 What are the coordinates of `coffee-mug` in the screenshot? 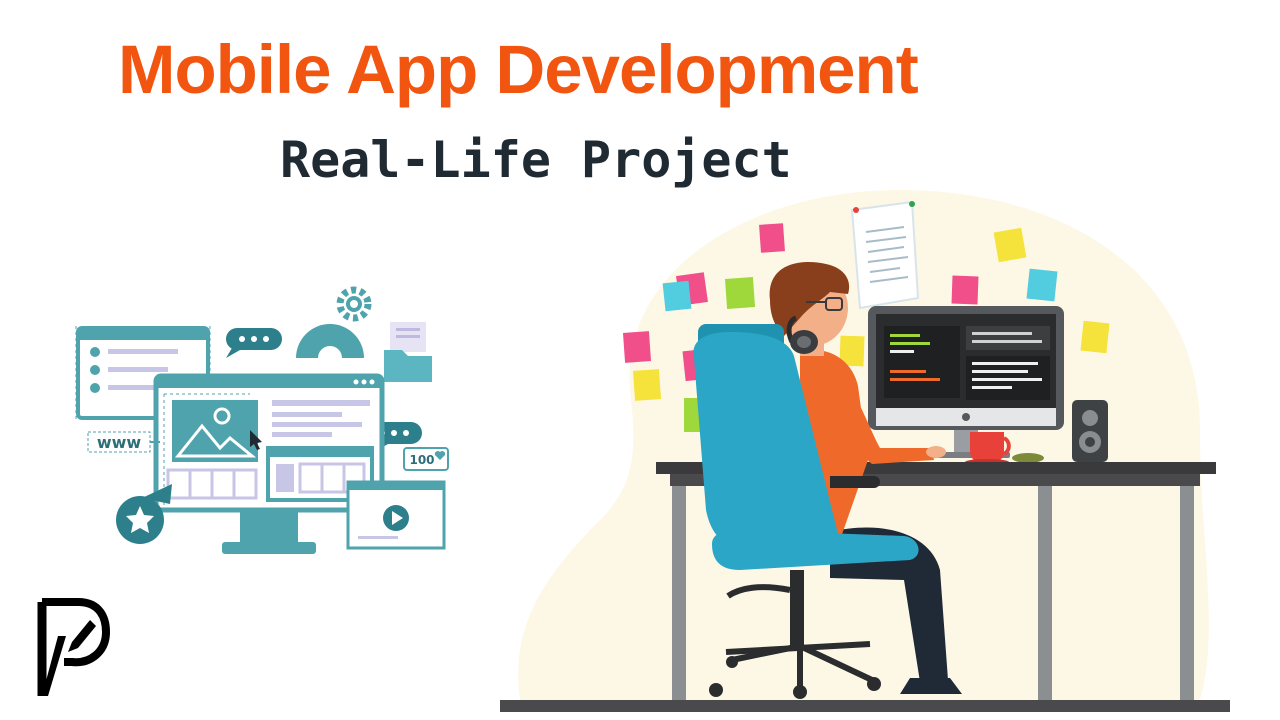 It's located at (988, 448).